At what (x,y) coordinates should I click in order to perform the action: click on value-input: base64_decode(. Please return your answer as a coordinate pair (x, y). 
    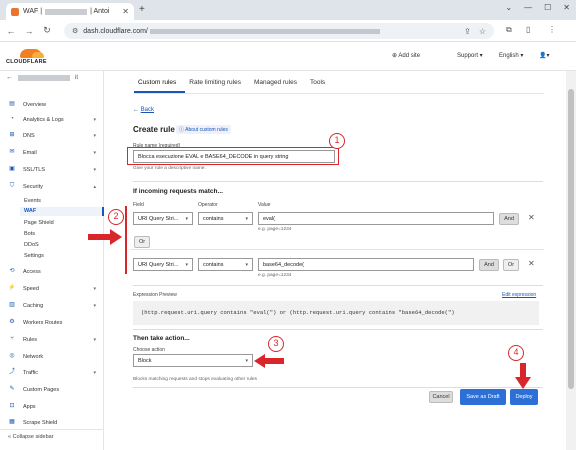
    Looking at the image, I should click on (366, 264).